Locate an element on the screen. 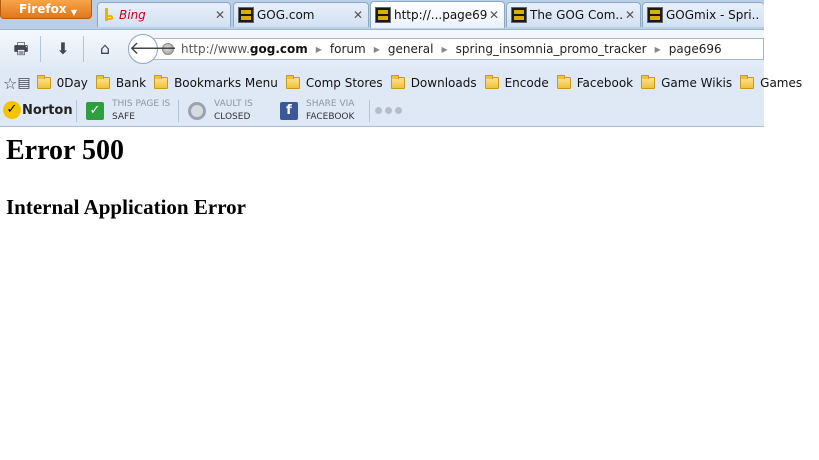  vault-value: CLOSED is located at coordinates (232, 117).